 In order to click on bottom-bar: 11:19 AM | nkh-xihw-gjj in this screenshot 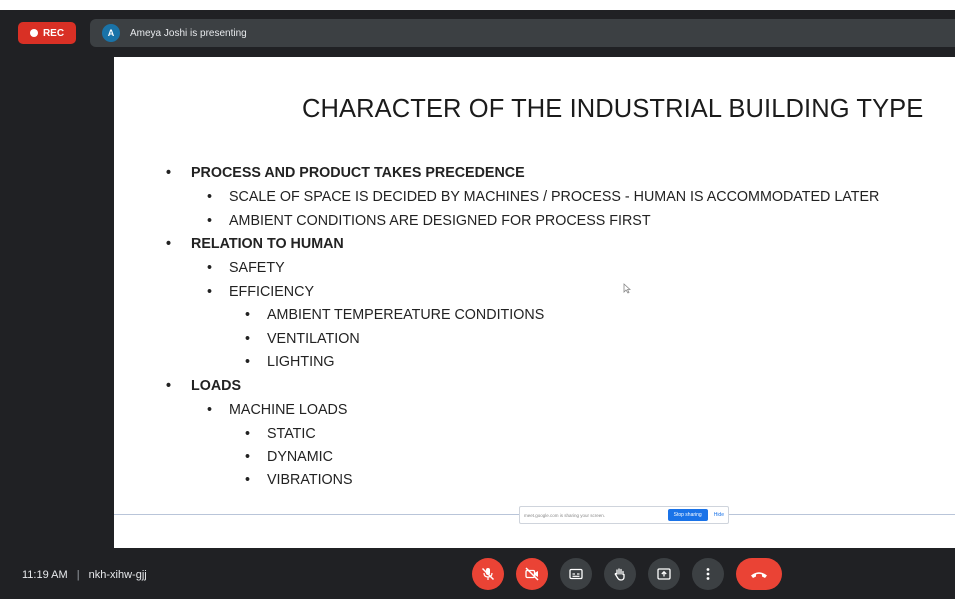, I will do `click(477, 573)`.